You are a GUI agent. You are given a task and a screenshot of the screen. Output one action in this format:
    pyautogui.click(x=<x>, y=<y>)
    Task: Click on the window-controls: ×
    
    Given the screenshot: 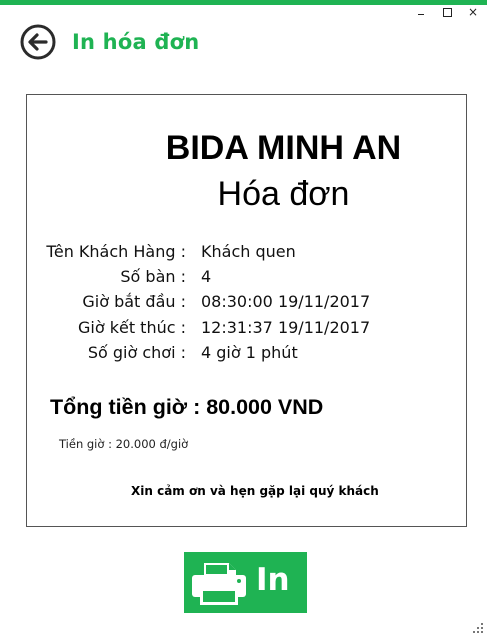 What is the action you would take?
    pyautogui.click(x=447, y=12)
    